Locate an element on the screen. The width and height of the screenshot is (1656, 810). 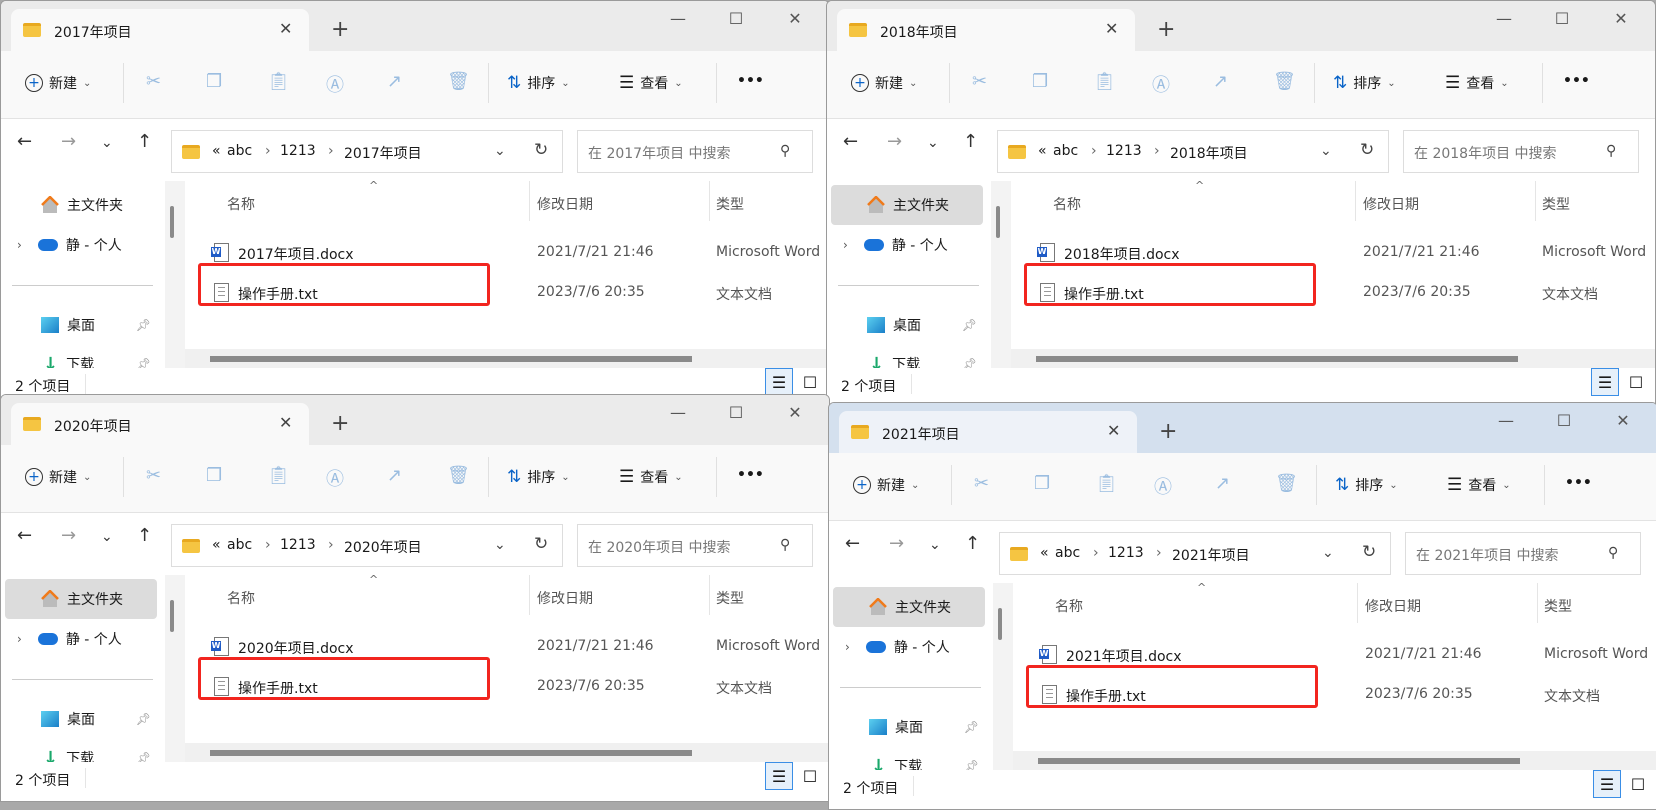
chevron-right-icon: › is located at coordinates (19, 639).